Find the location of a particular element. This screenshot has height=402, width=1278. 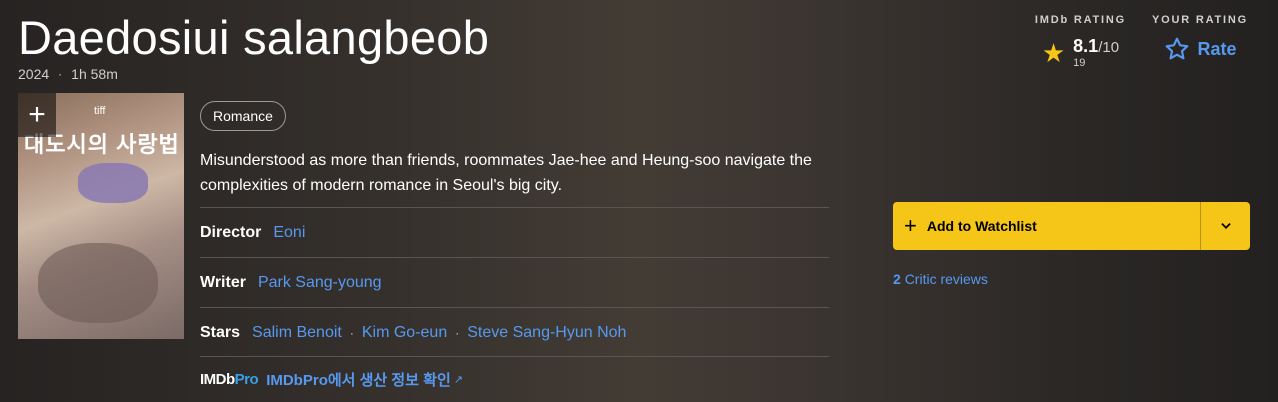

director-label: Director is located at coordinates (230, 233).